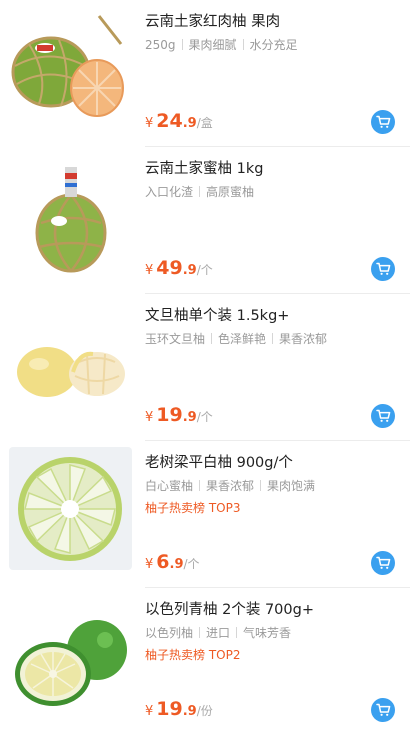 The width and height of the screenshot is (410, 734). I want to click on tag: 玉环文旦柚, so click(175, 339).